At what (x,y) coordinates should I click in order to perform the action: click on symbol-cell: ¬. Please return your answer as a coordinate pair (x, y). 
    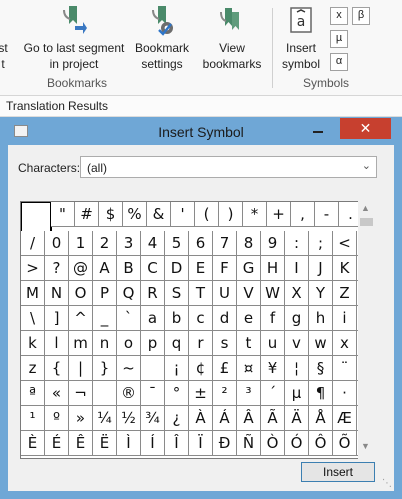
    Looking at the image, I should click on (81, 393).